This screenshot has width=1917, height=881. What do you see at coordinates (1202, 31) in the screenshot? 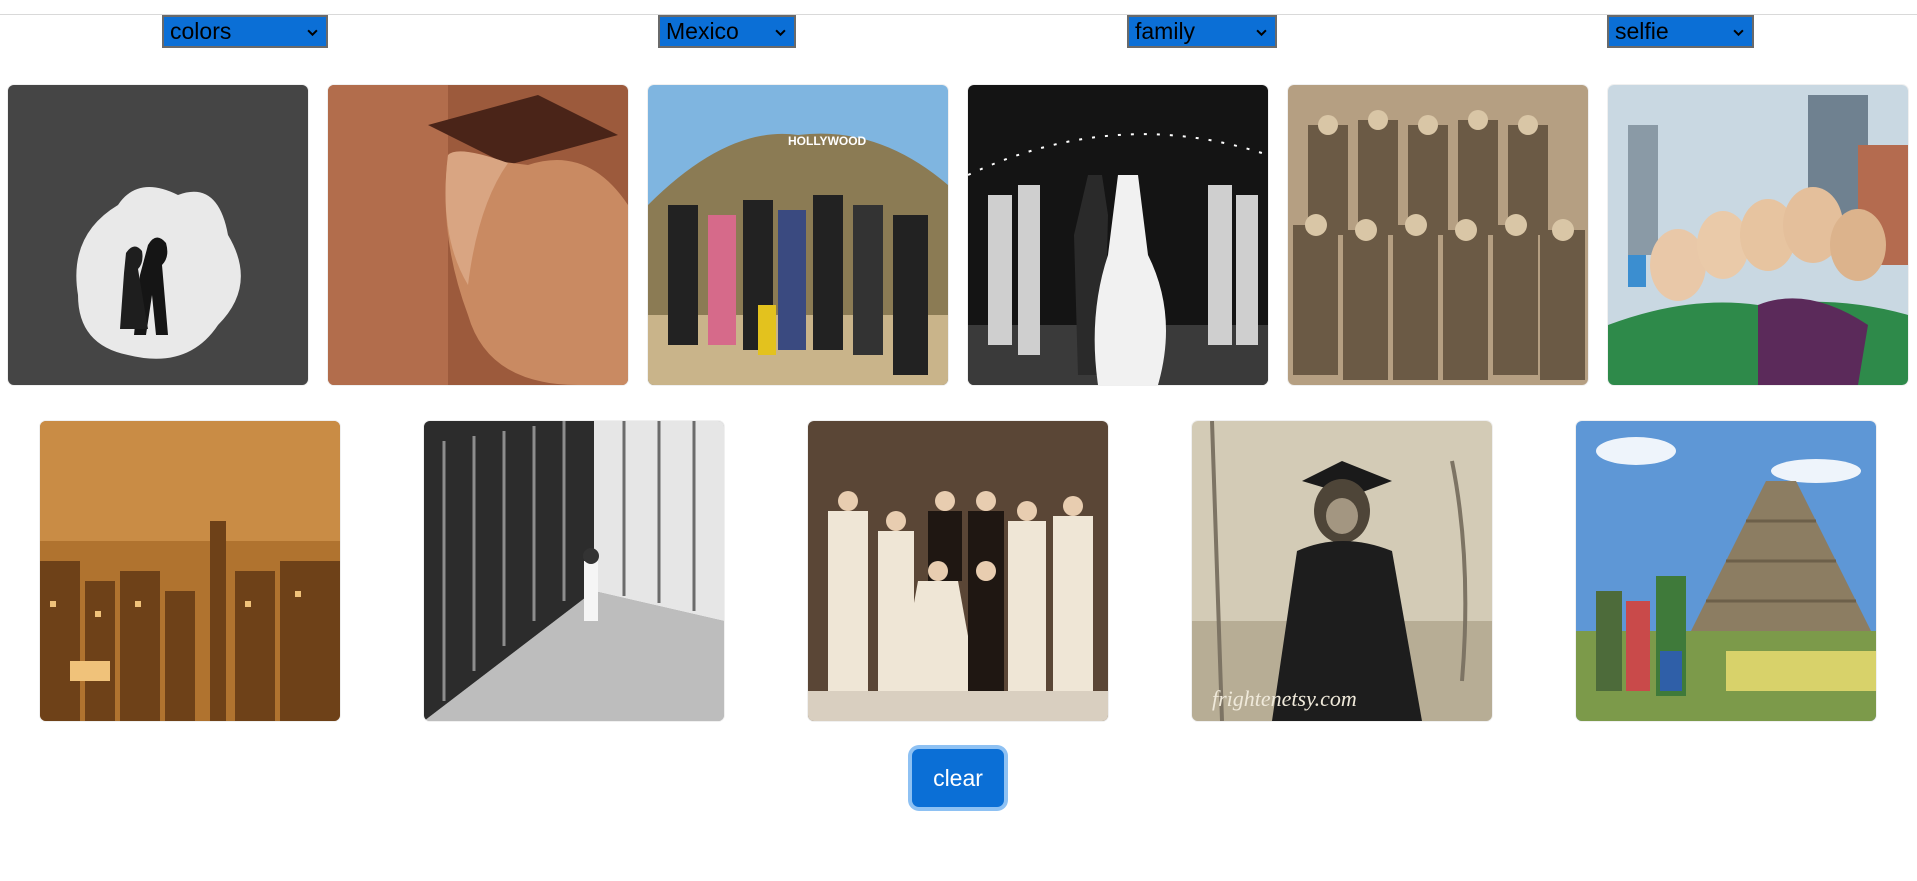
I see `dropdown-people: family` at bounding box center [1202, 31].